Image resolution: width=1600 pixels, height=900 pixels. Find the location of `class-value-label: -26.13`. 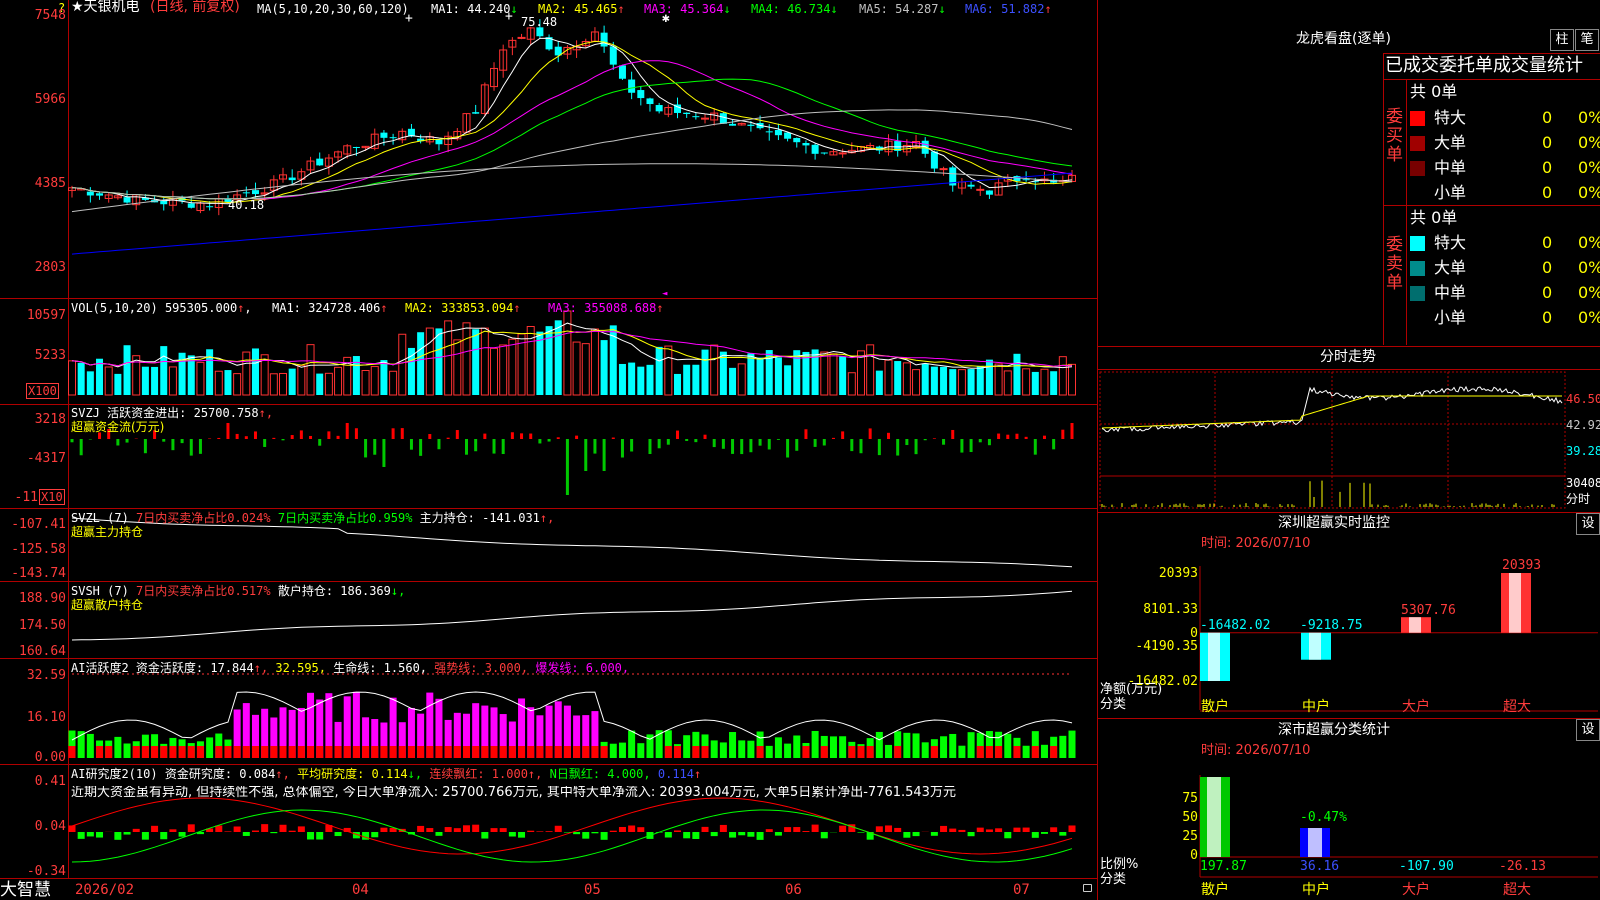

class-value-label: -26.13 is located at coordinates (1522, 866).